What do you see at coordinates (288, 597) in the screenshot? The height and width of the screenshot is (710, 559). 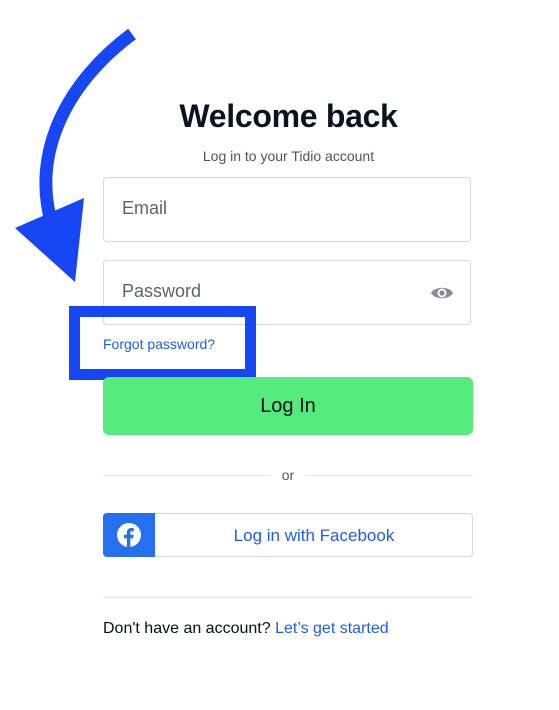 I see `footer-divider` at bounding box center [288, 597].